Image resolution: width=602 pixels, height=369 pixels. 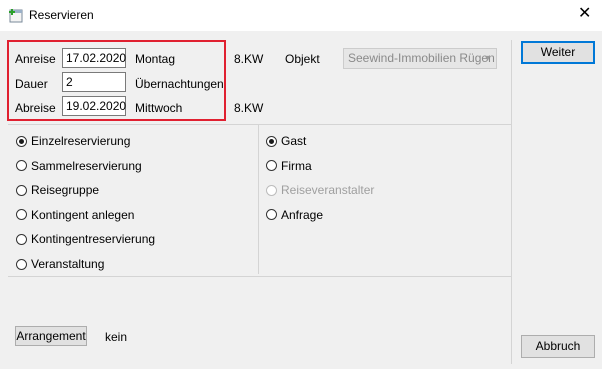 What do you see at coordinates (511, 202) in the screenshot?
I see `separator-right` at bounding box center [511, 202].